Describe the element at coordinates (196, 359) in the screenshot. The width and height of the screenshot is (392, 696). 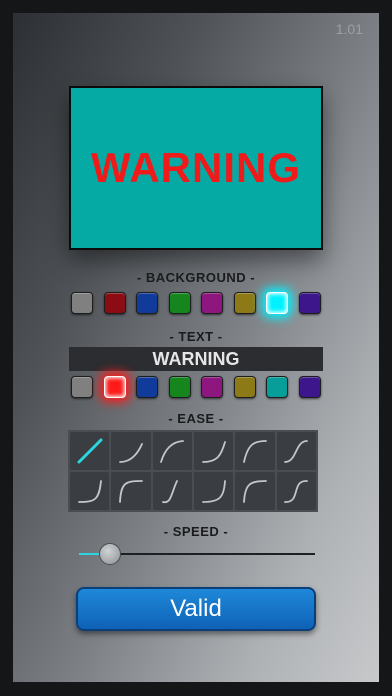
I see `text-input` at that location.